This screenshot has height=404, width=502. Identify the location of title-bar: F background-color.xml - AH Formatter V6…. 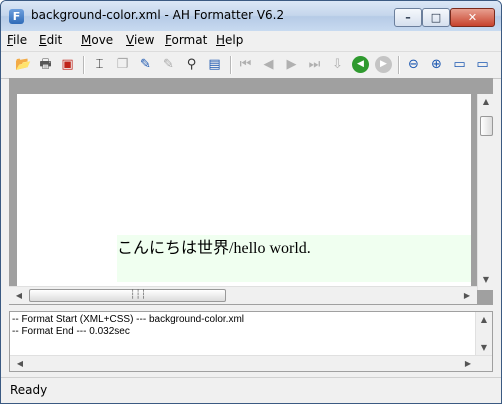
(251, 16).